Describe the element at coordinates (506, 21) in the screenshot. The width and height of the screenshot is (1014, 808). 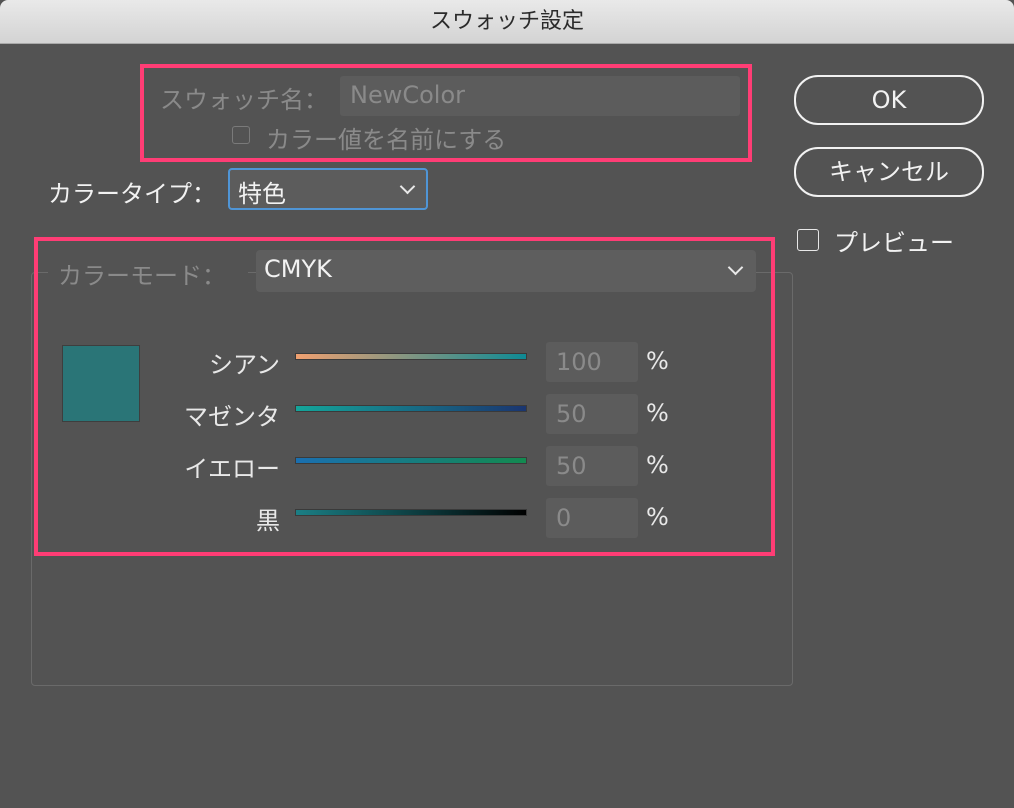
I see `window-title: スウォッチ設定` at that location.